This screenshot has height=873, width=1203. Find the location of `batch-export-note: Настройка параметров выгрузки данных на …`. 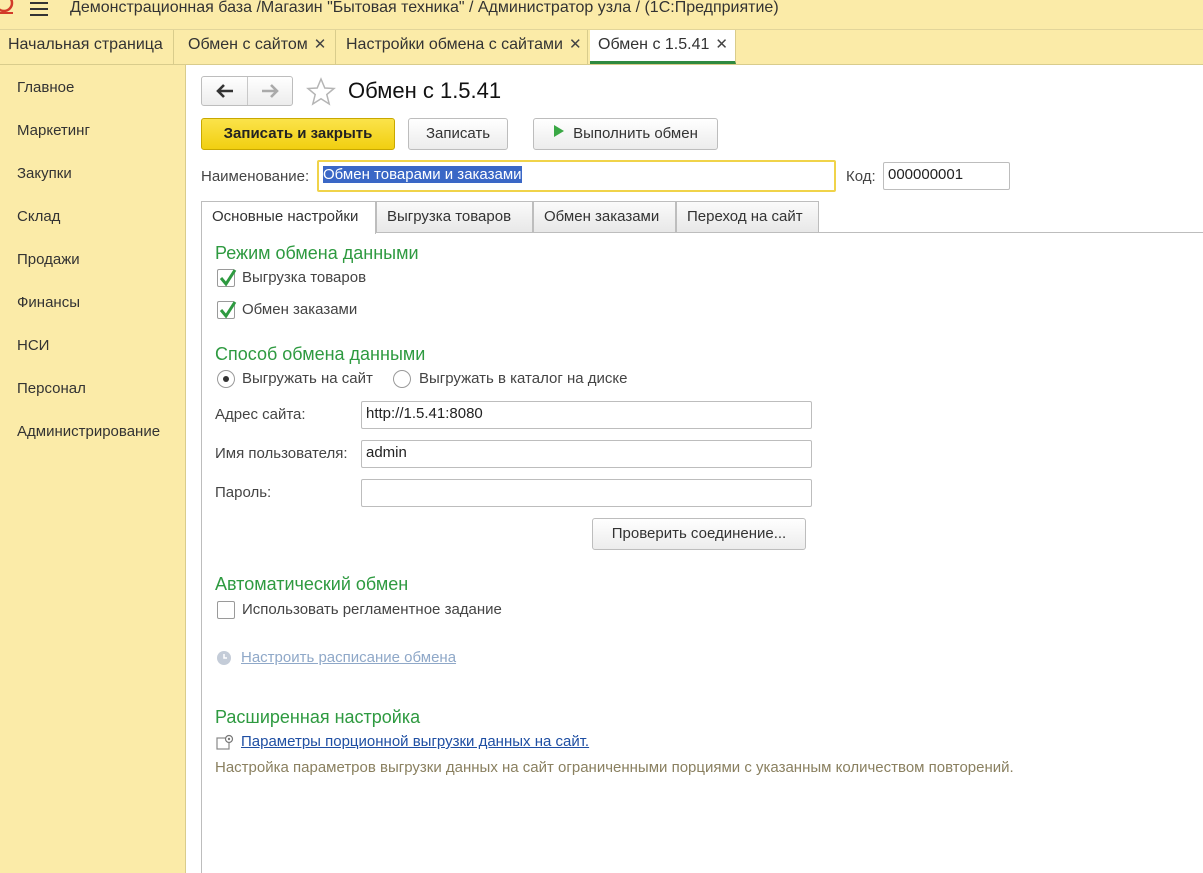

batch-export-note: Настройка параметров выгрузки данных на … is located at coordinates (614, 767).